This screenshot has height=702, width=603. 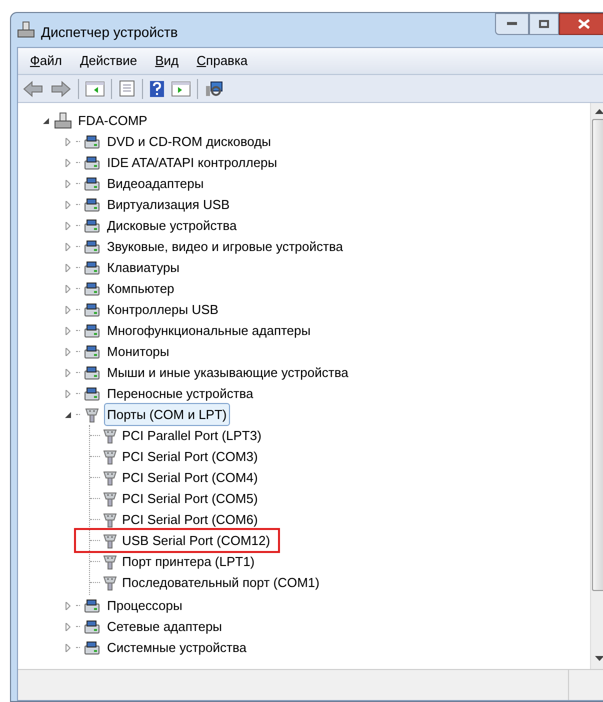 What do you see at coordinates (221, 582) in the screenshot?
I see `tree-item: Последовательный порт (COM1)` at bounding box center [221, 582].